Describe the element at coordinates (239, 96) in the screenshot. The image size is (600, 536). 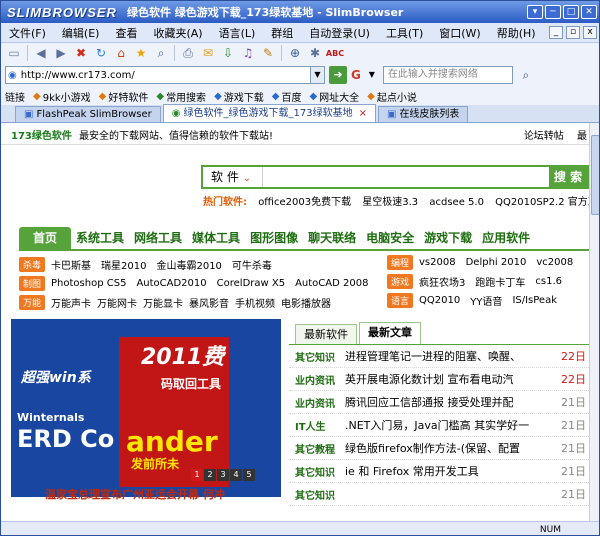
I see `link-item: ◆ 游戏下载` at that location.